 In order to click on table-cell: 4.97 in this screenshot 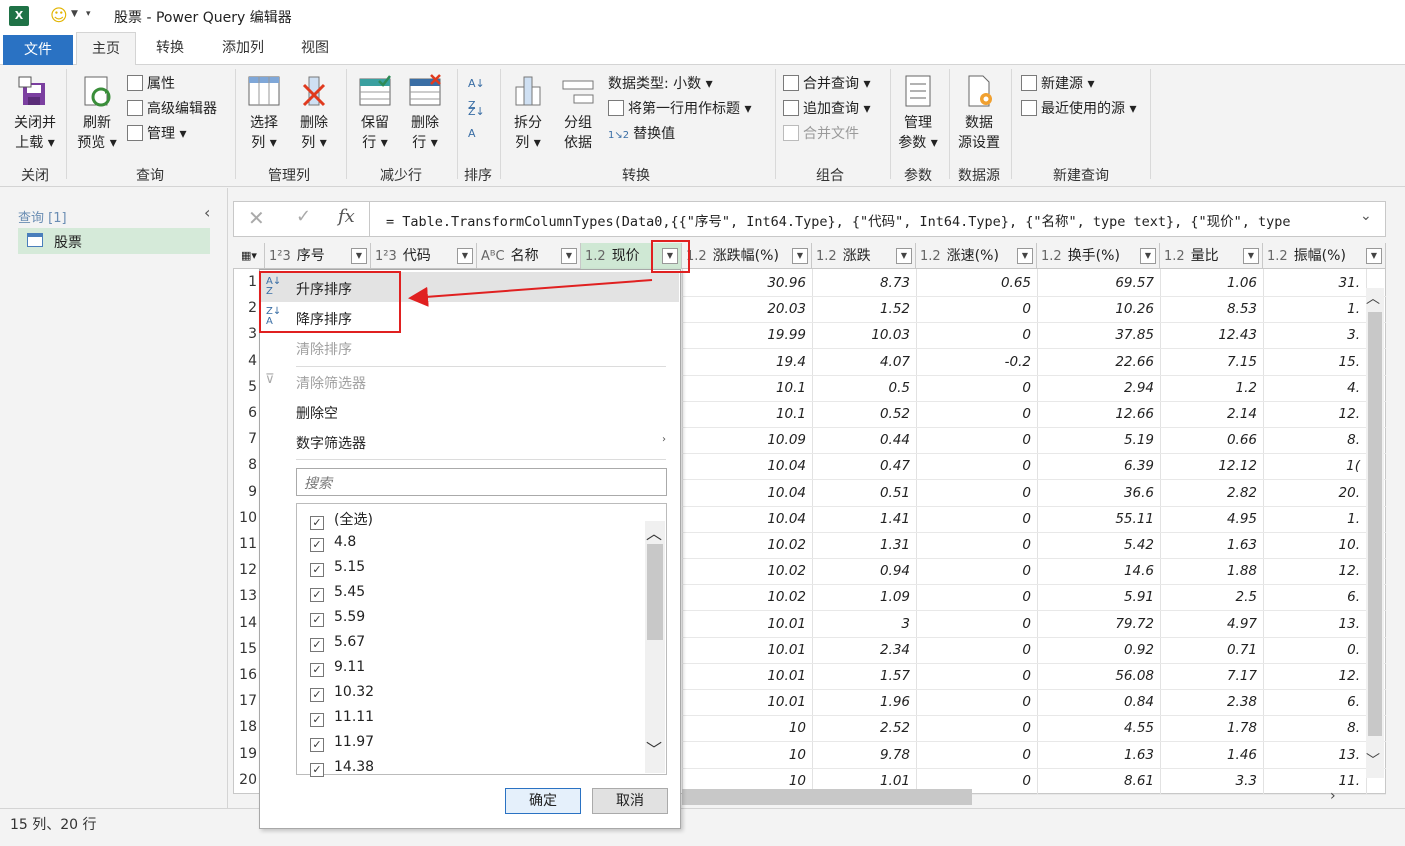, I will do `click(1211, 624)`.